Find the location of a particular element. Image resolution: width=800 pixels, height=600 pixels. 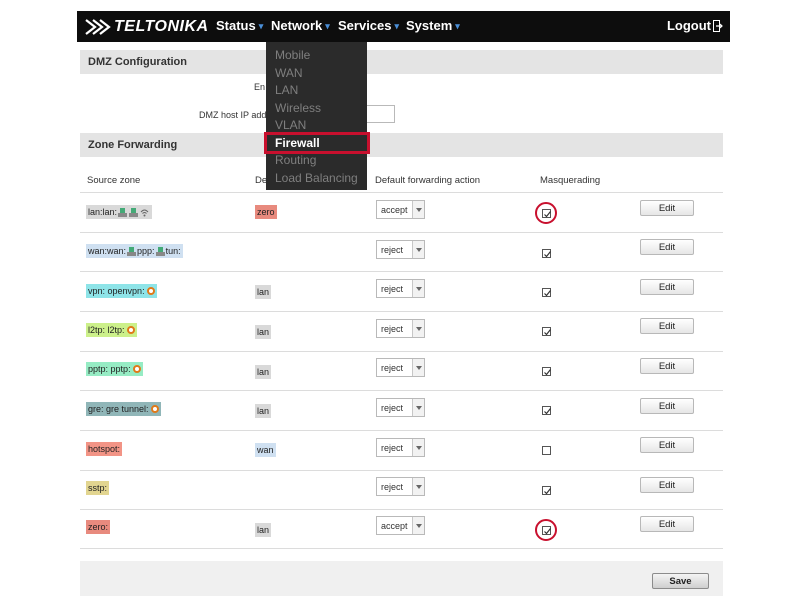

zone-name: pptp: is located at coordinates (98, 369).